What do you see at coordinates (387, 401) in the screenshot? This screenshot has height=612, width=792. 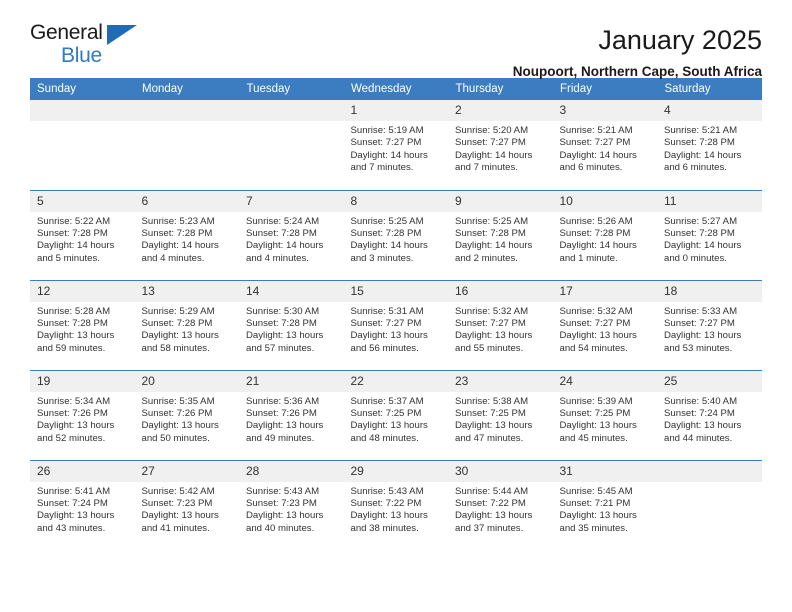 I see `sunrise-text: Sunrise: 5:37 AM` at bounding box center [387, 401].